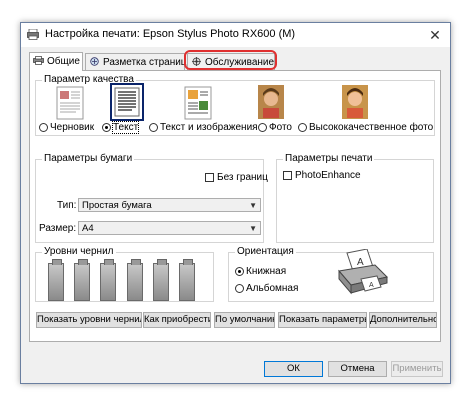  What do you see at coordinates (328, 175) in the screenshot?
I see `photo-enhance-label: PhotoEnhance` at bounding box center [328, 175].